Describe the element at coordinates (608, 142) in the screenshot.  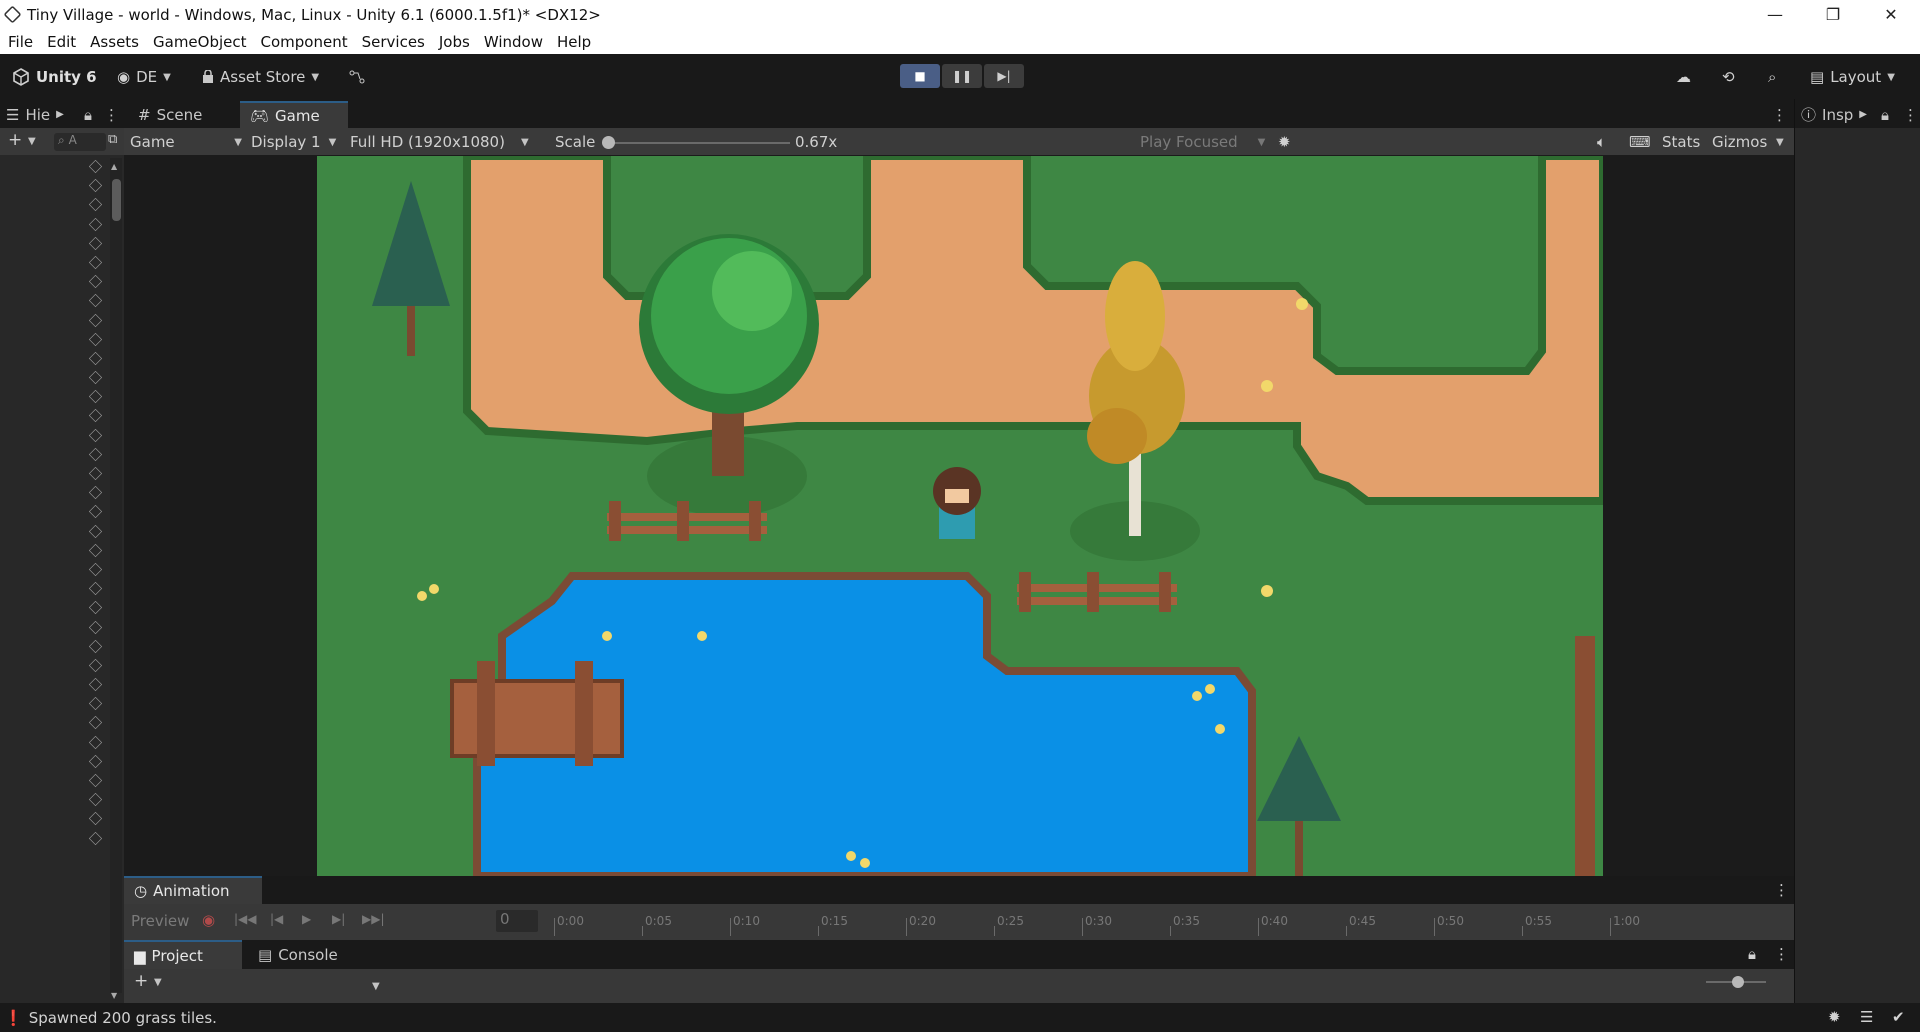
I see `scale-slider-knob` at that location.